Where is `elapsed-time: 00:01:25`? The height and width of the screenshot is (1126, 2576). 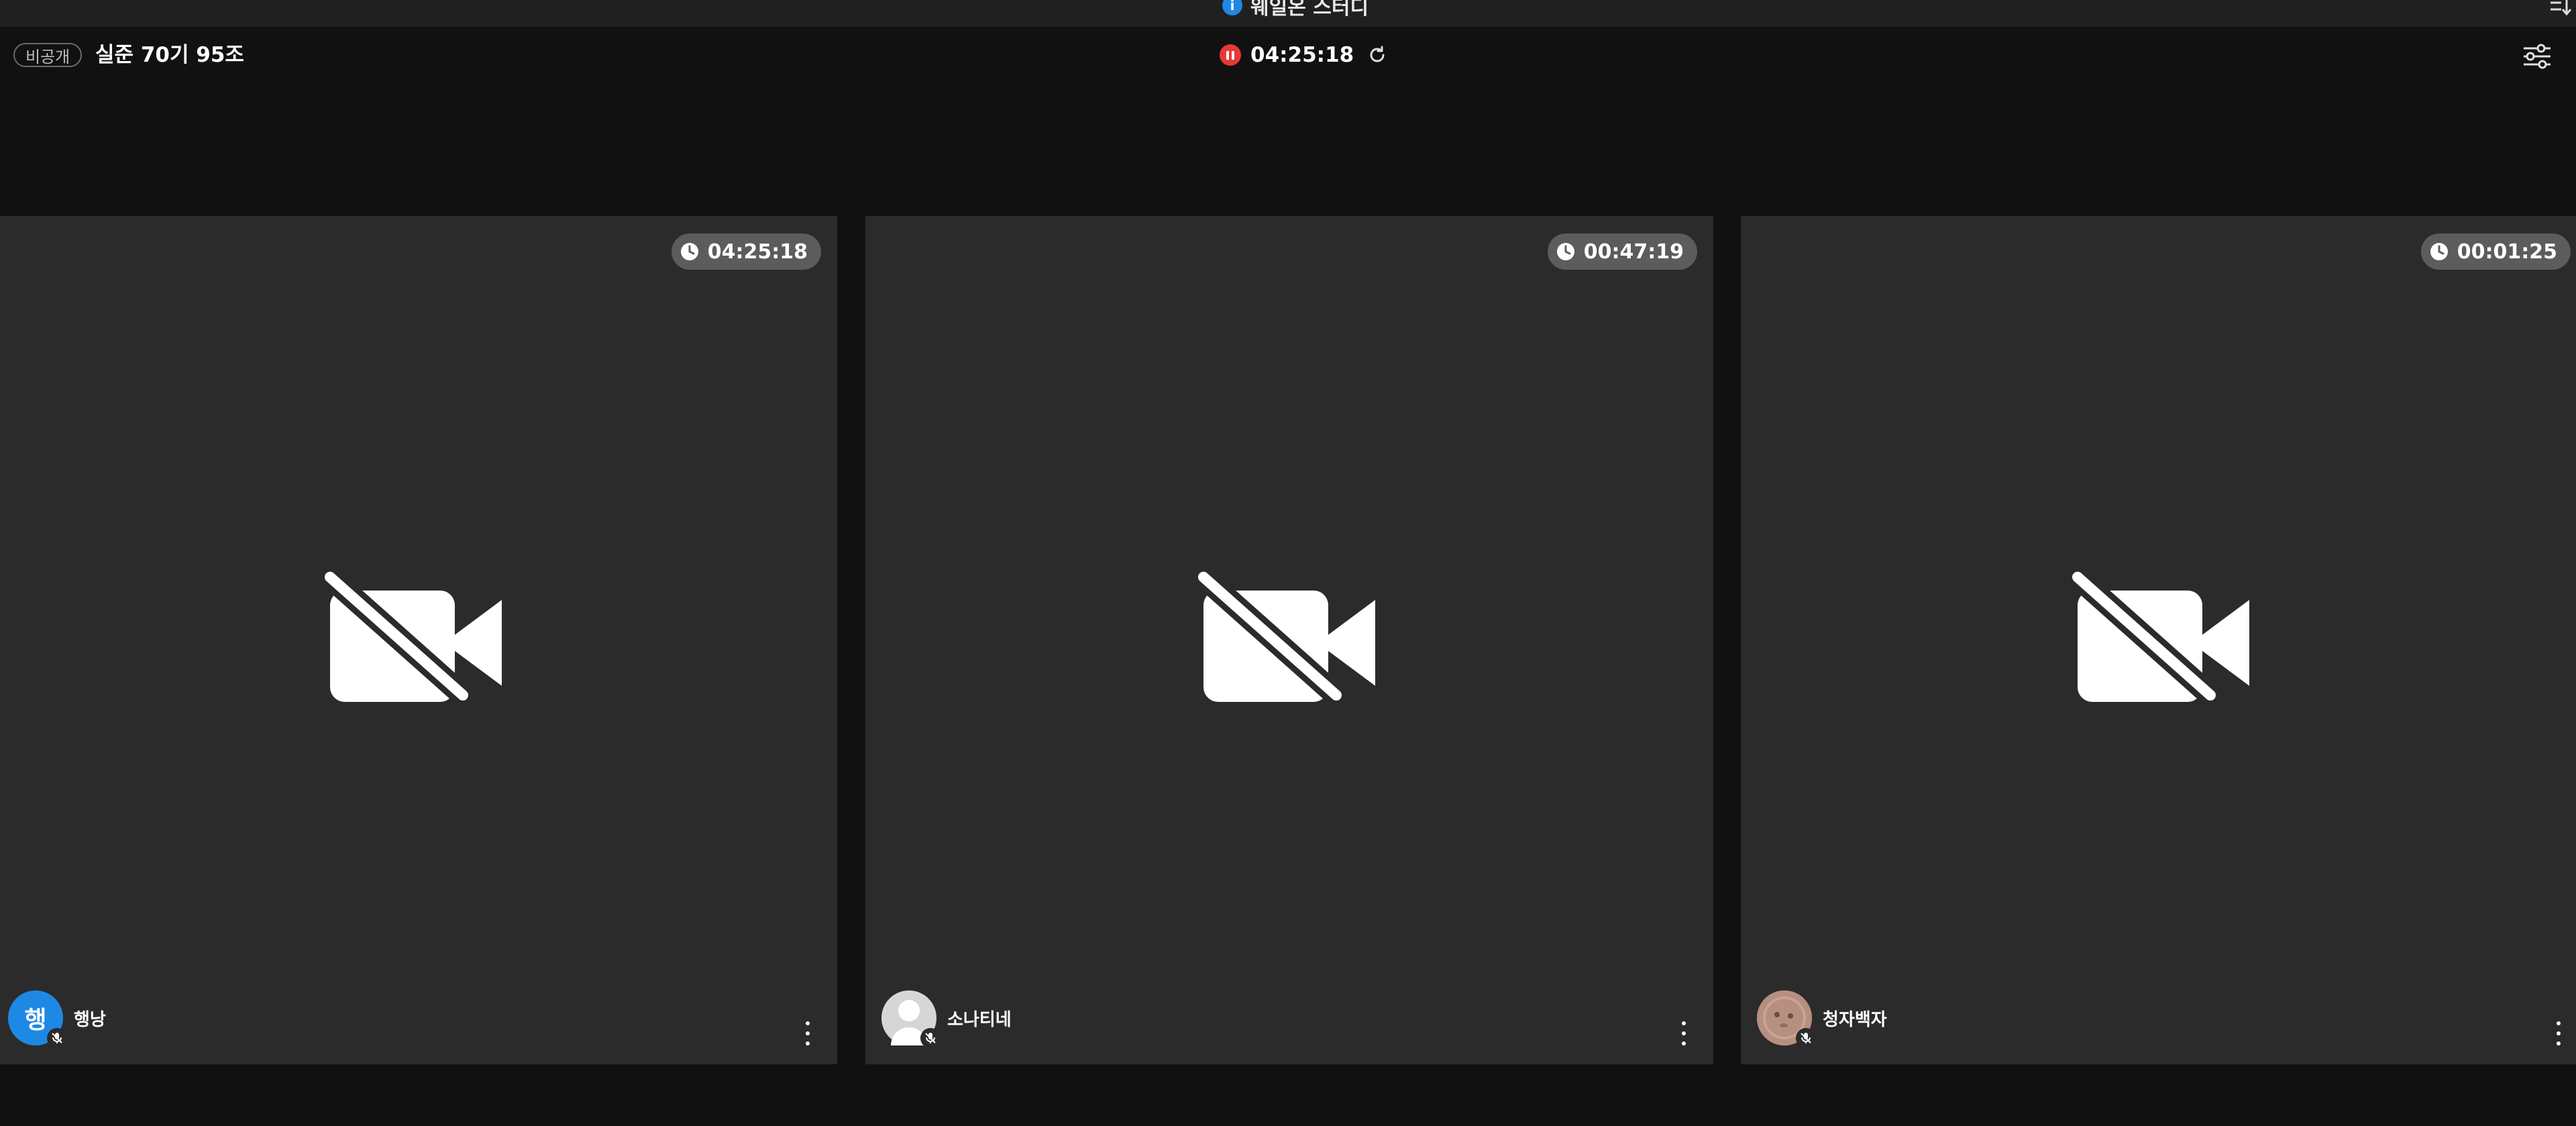
elapsed-time: 00:01:25 is located at coordinates (2507, 252).